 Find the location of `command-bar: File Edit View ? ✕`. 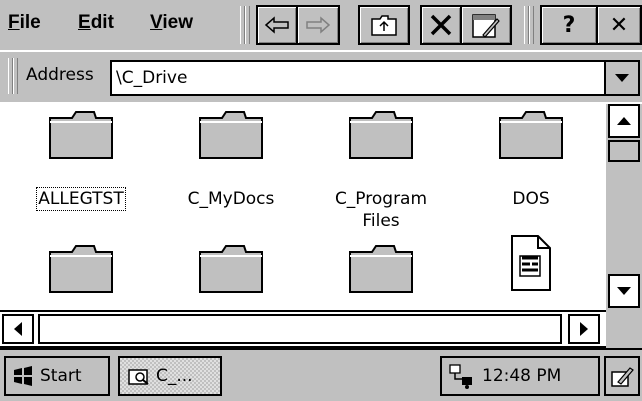

command-bar: File Edit View ? ✕ is located at coordinates (321, 25).